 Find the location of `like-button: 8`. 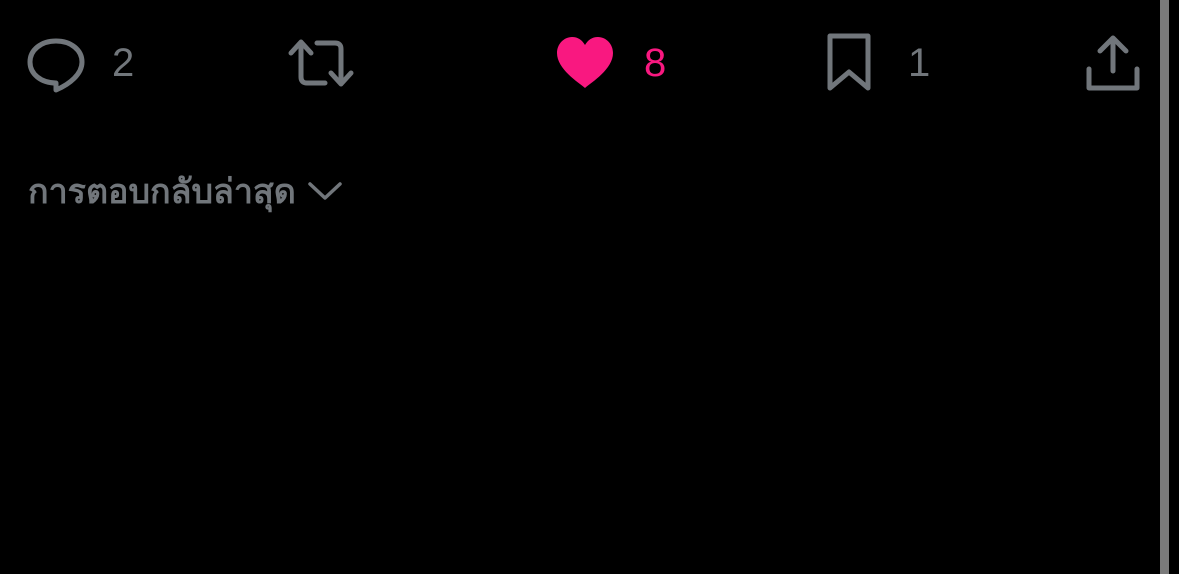

like-button: 8 is located at coordinates (611, 63).